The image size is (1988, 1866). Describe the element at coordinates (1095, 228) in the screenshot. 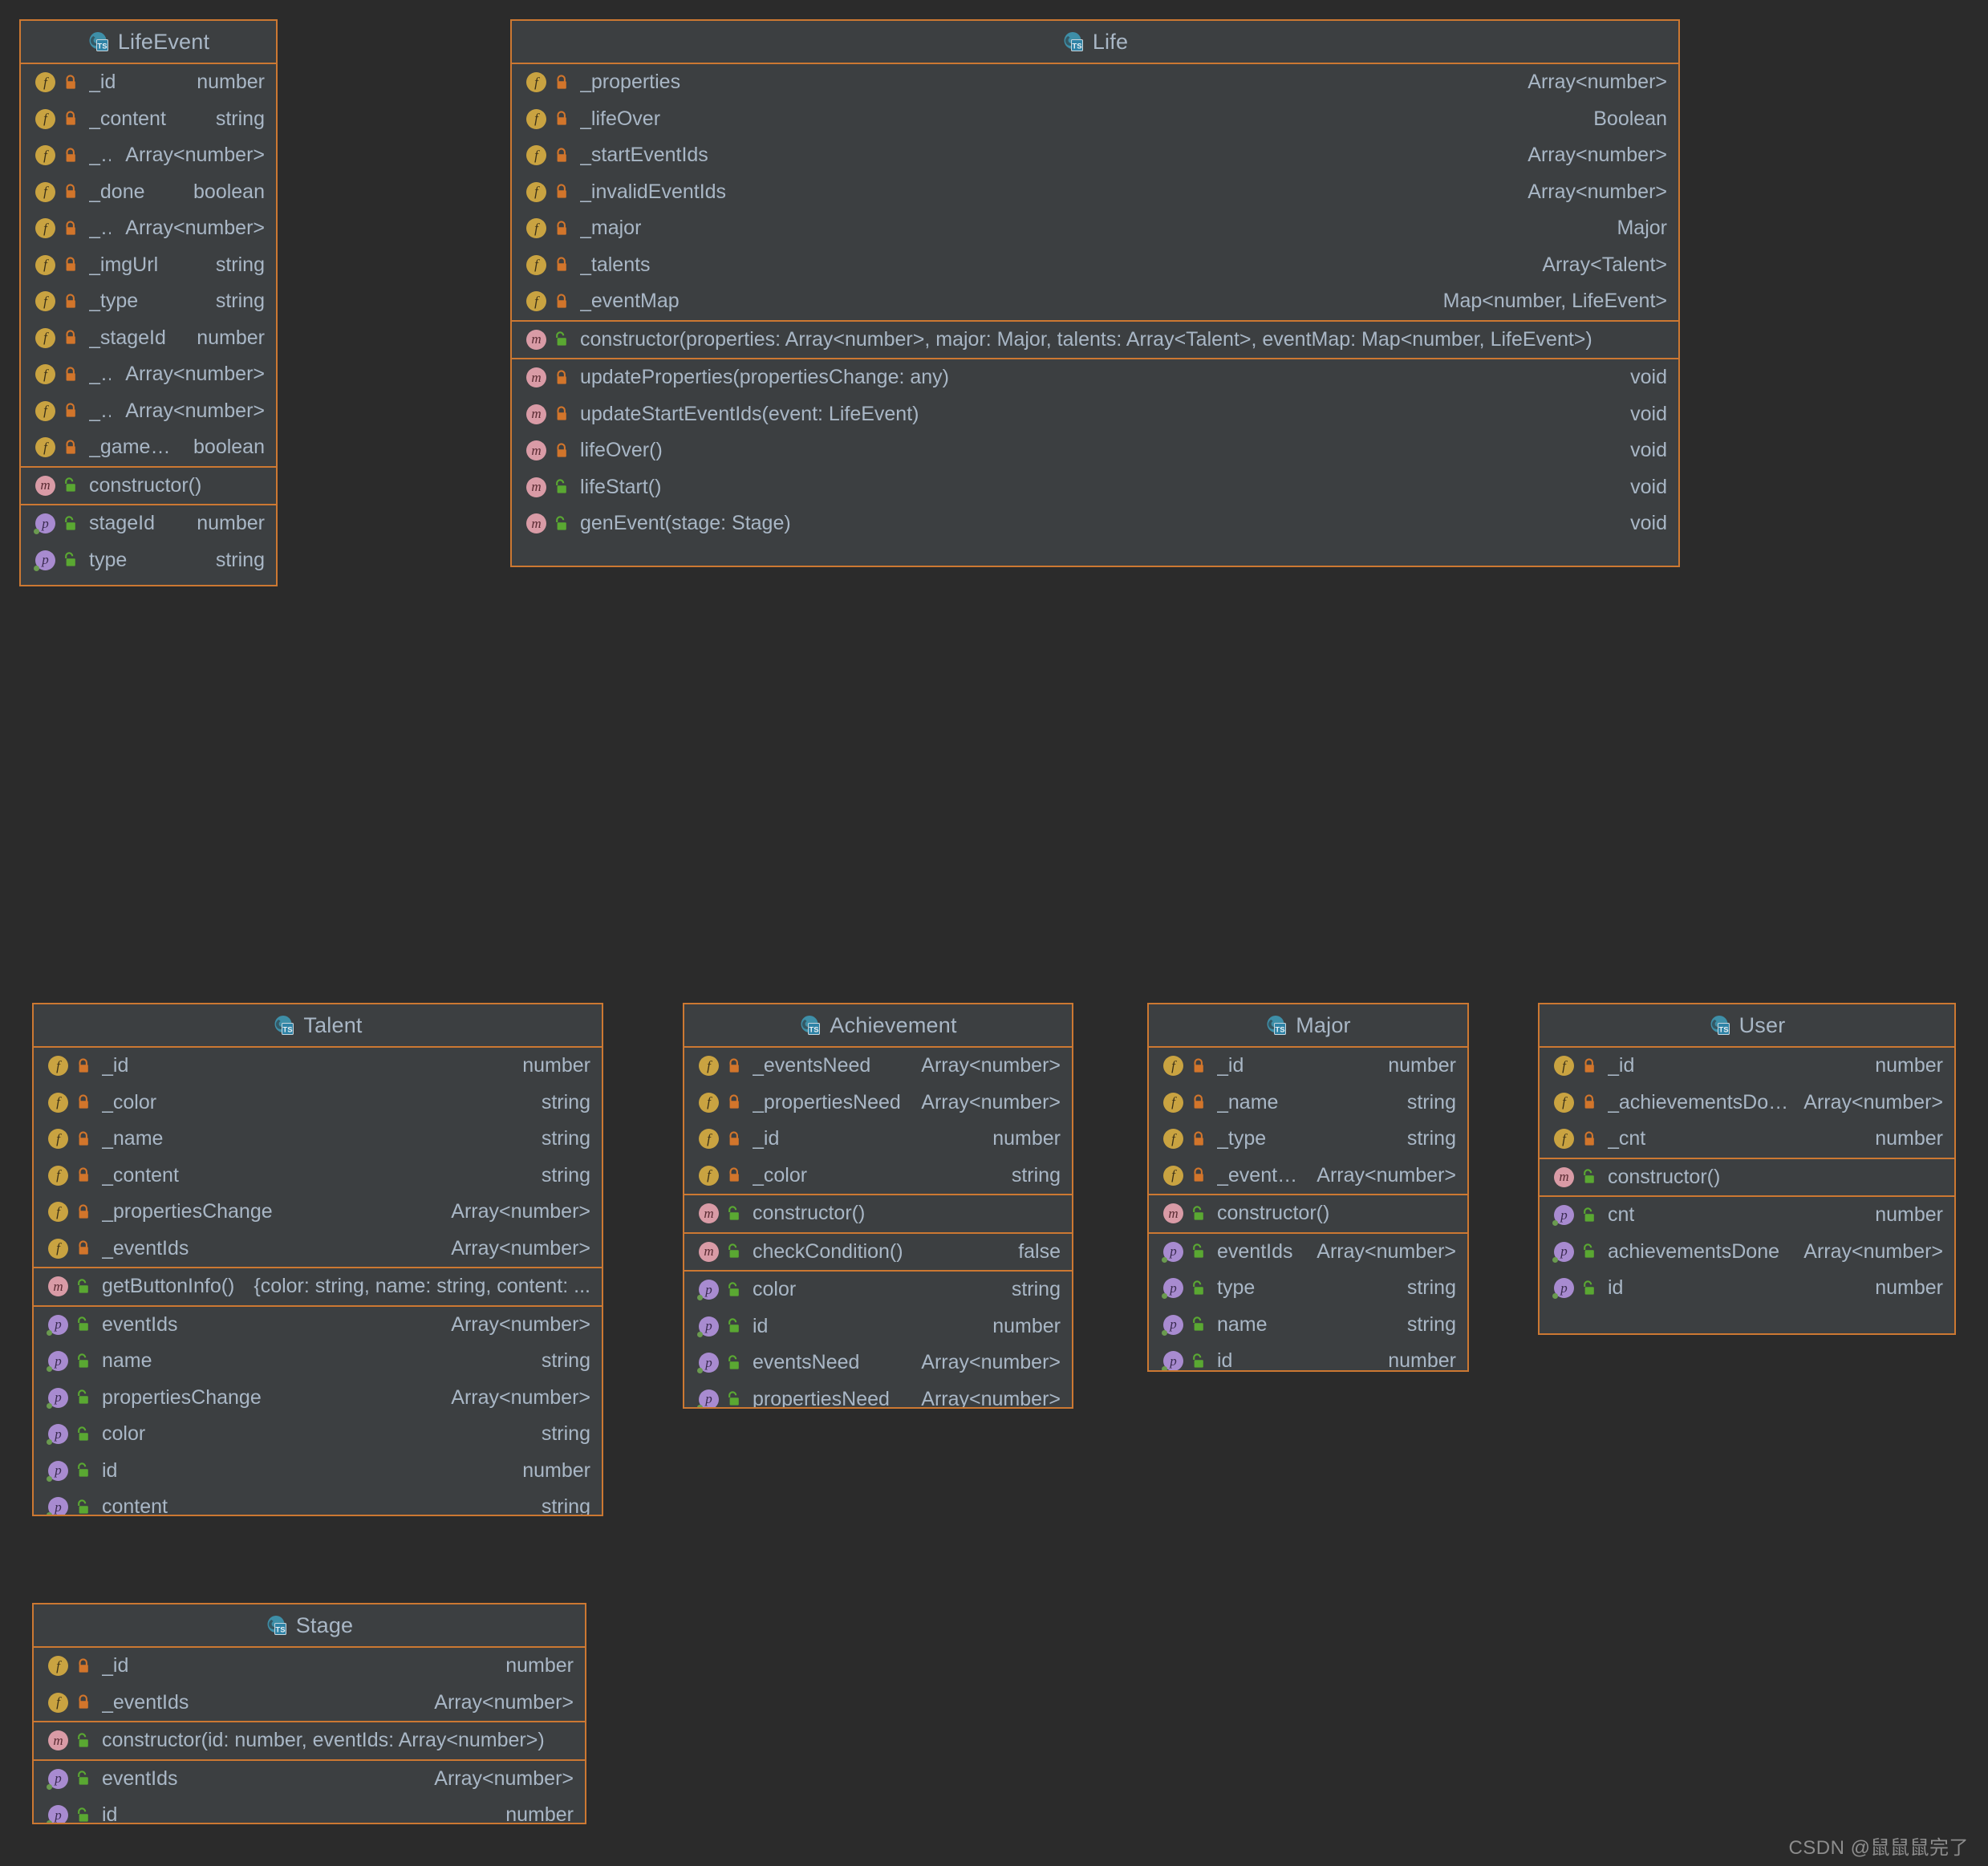

I see `member-row-field: f _major Major` at that location.